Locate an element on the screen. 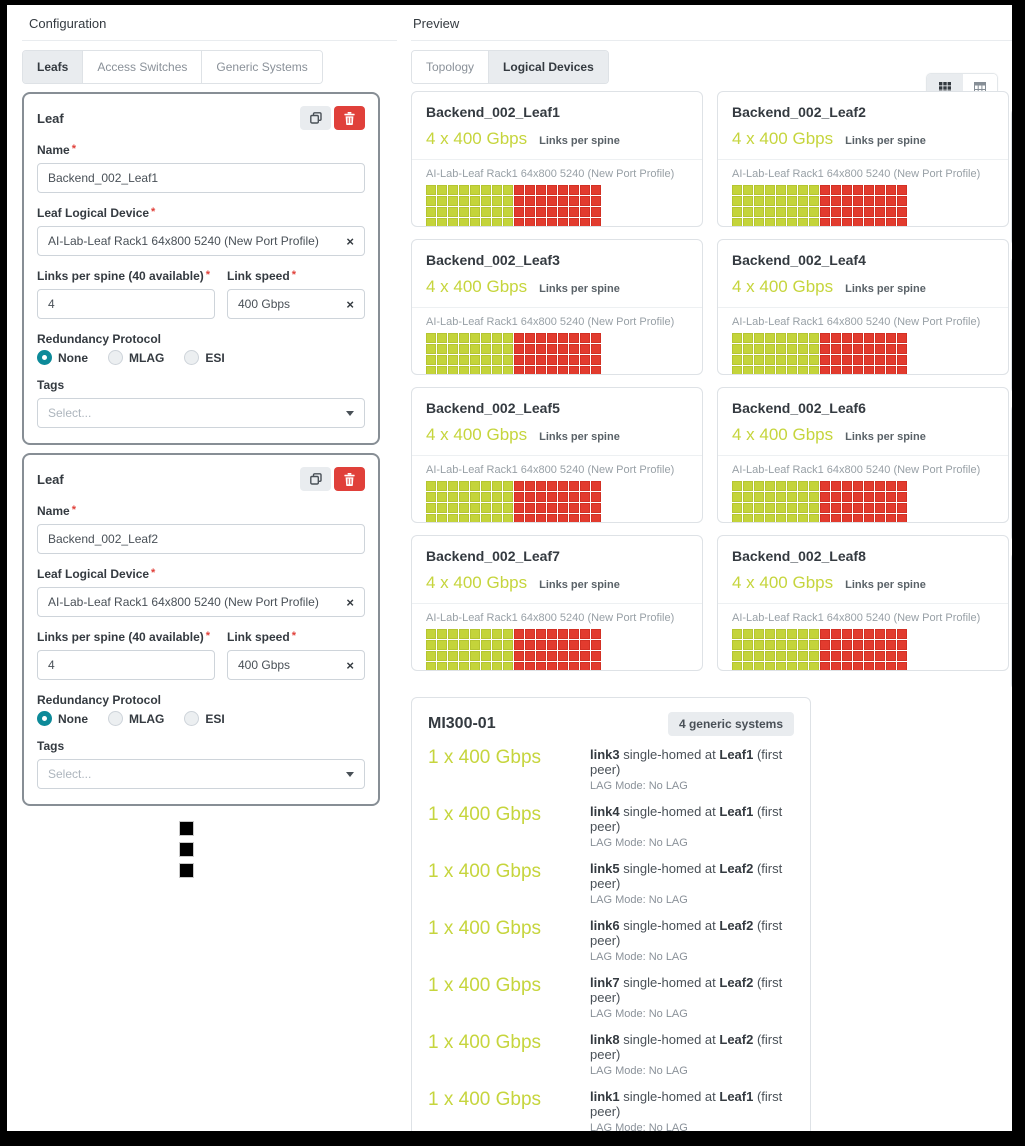 This screenshot has height=1146, width=1025. lag-mode: LAG Mode: No LAG is located at coordinates (639, 900).